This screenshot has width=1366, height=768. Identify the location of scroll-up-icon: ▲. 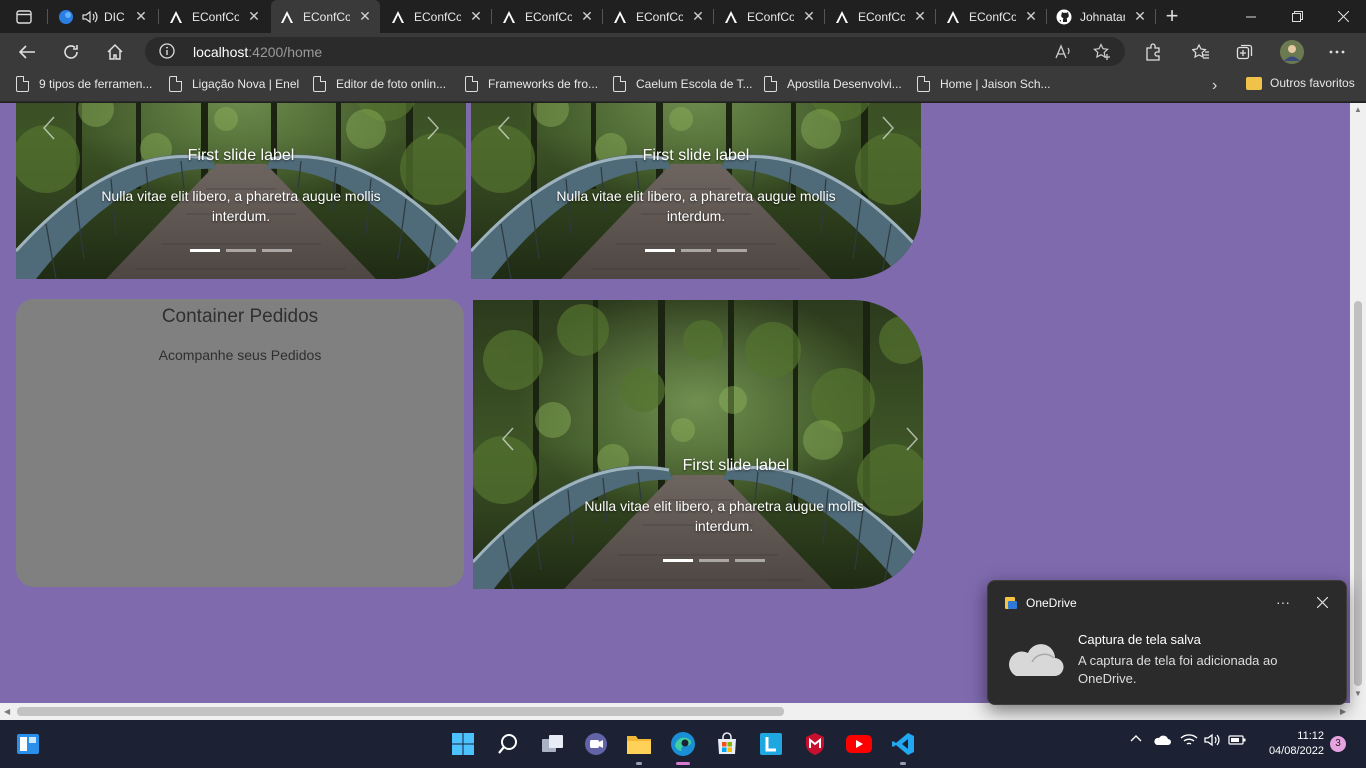
(1358, 109).